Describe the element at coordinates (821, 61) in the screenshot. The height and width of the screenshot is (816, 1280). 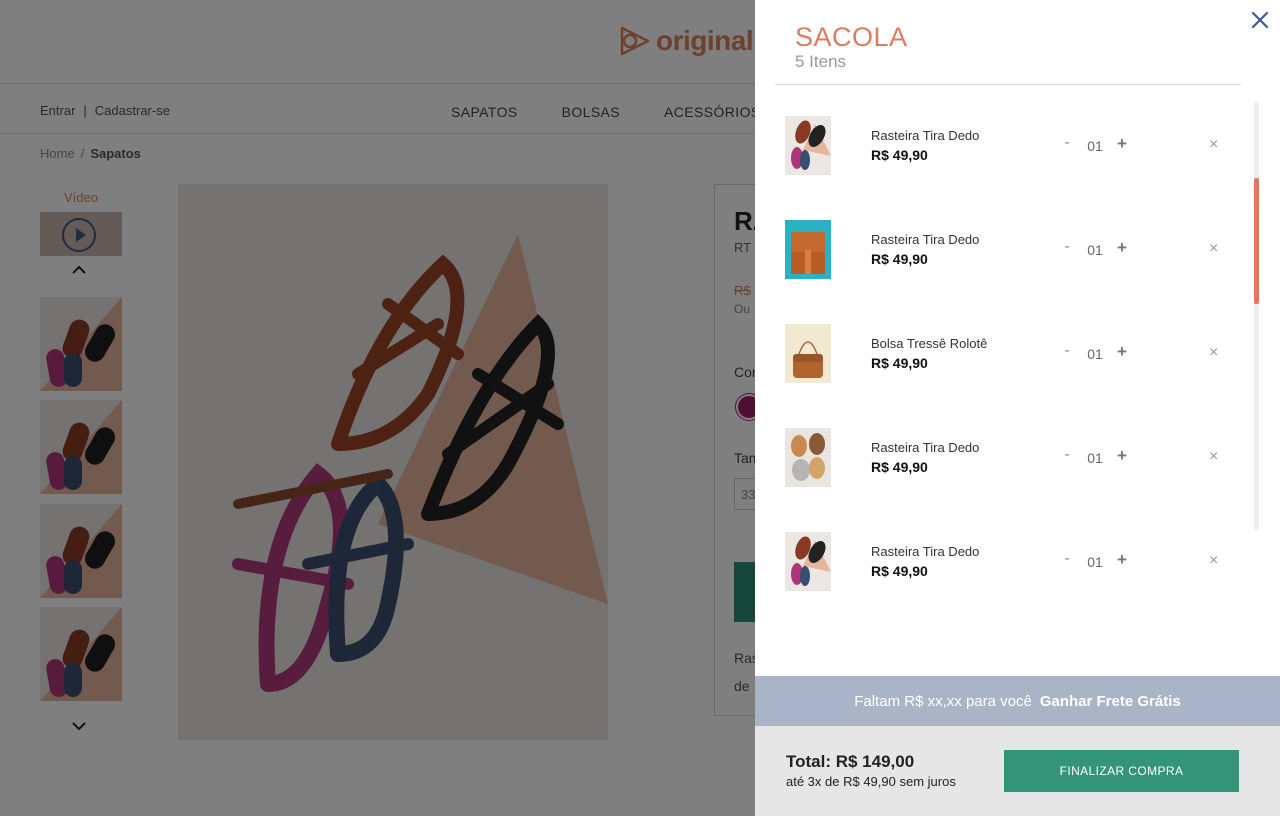
I see `cart-item-count: 5 Itens` at that location.